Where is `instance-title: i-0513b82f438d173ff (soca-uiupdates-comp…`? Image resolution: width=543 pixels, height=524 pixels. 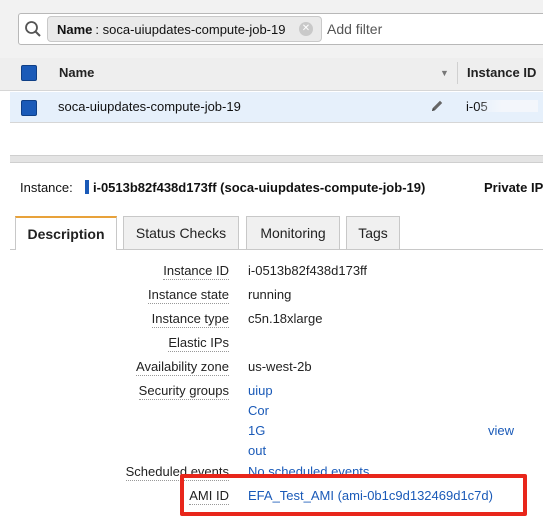 instance-title: i-0513b82f438d173ff (soca-uiupdates-comp… is located at coordinates (259, 187).